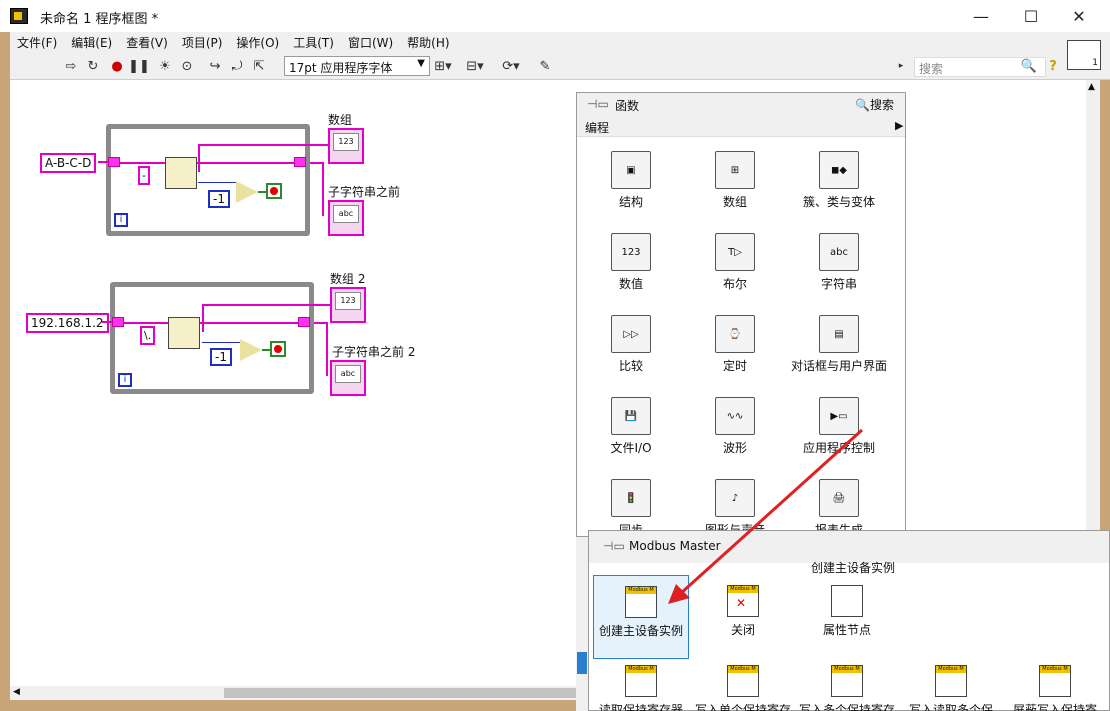 The image size is (1110, 711). What do you see at coordinates (771, 512) in the screenshot?
I see `arrow-line` at bounding box center [771, 512].